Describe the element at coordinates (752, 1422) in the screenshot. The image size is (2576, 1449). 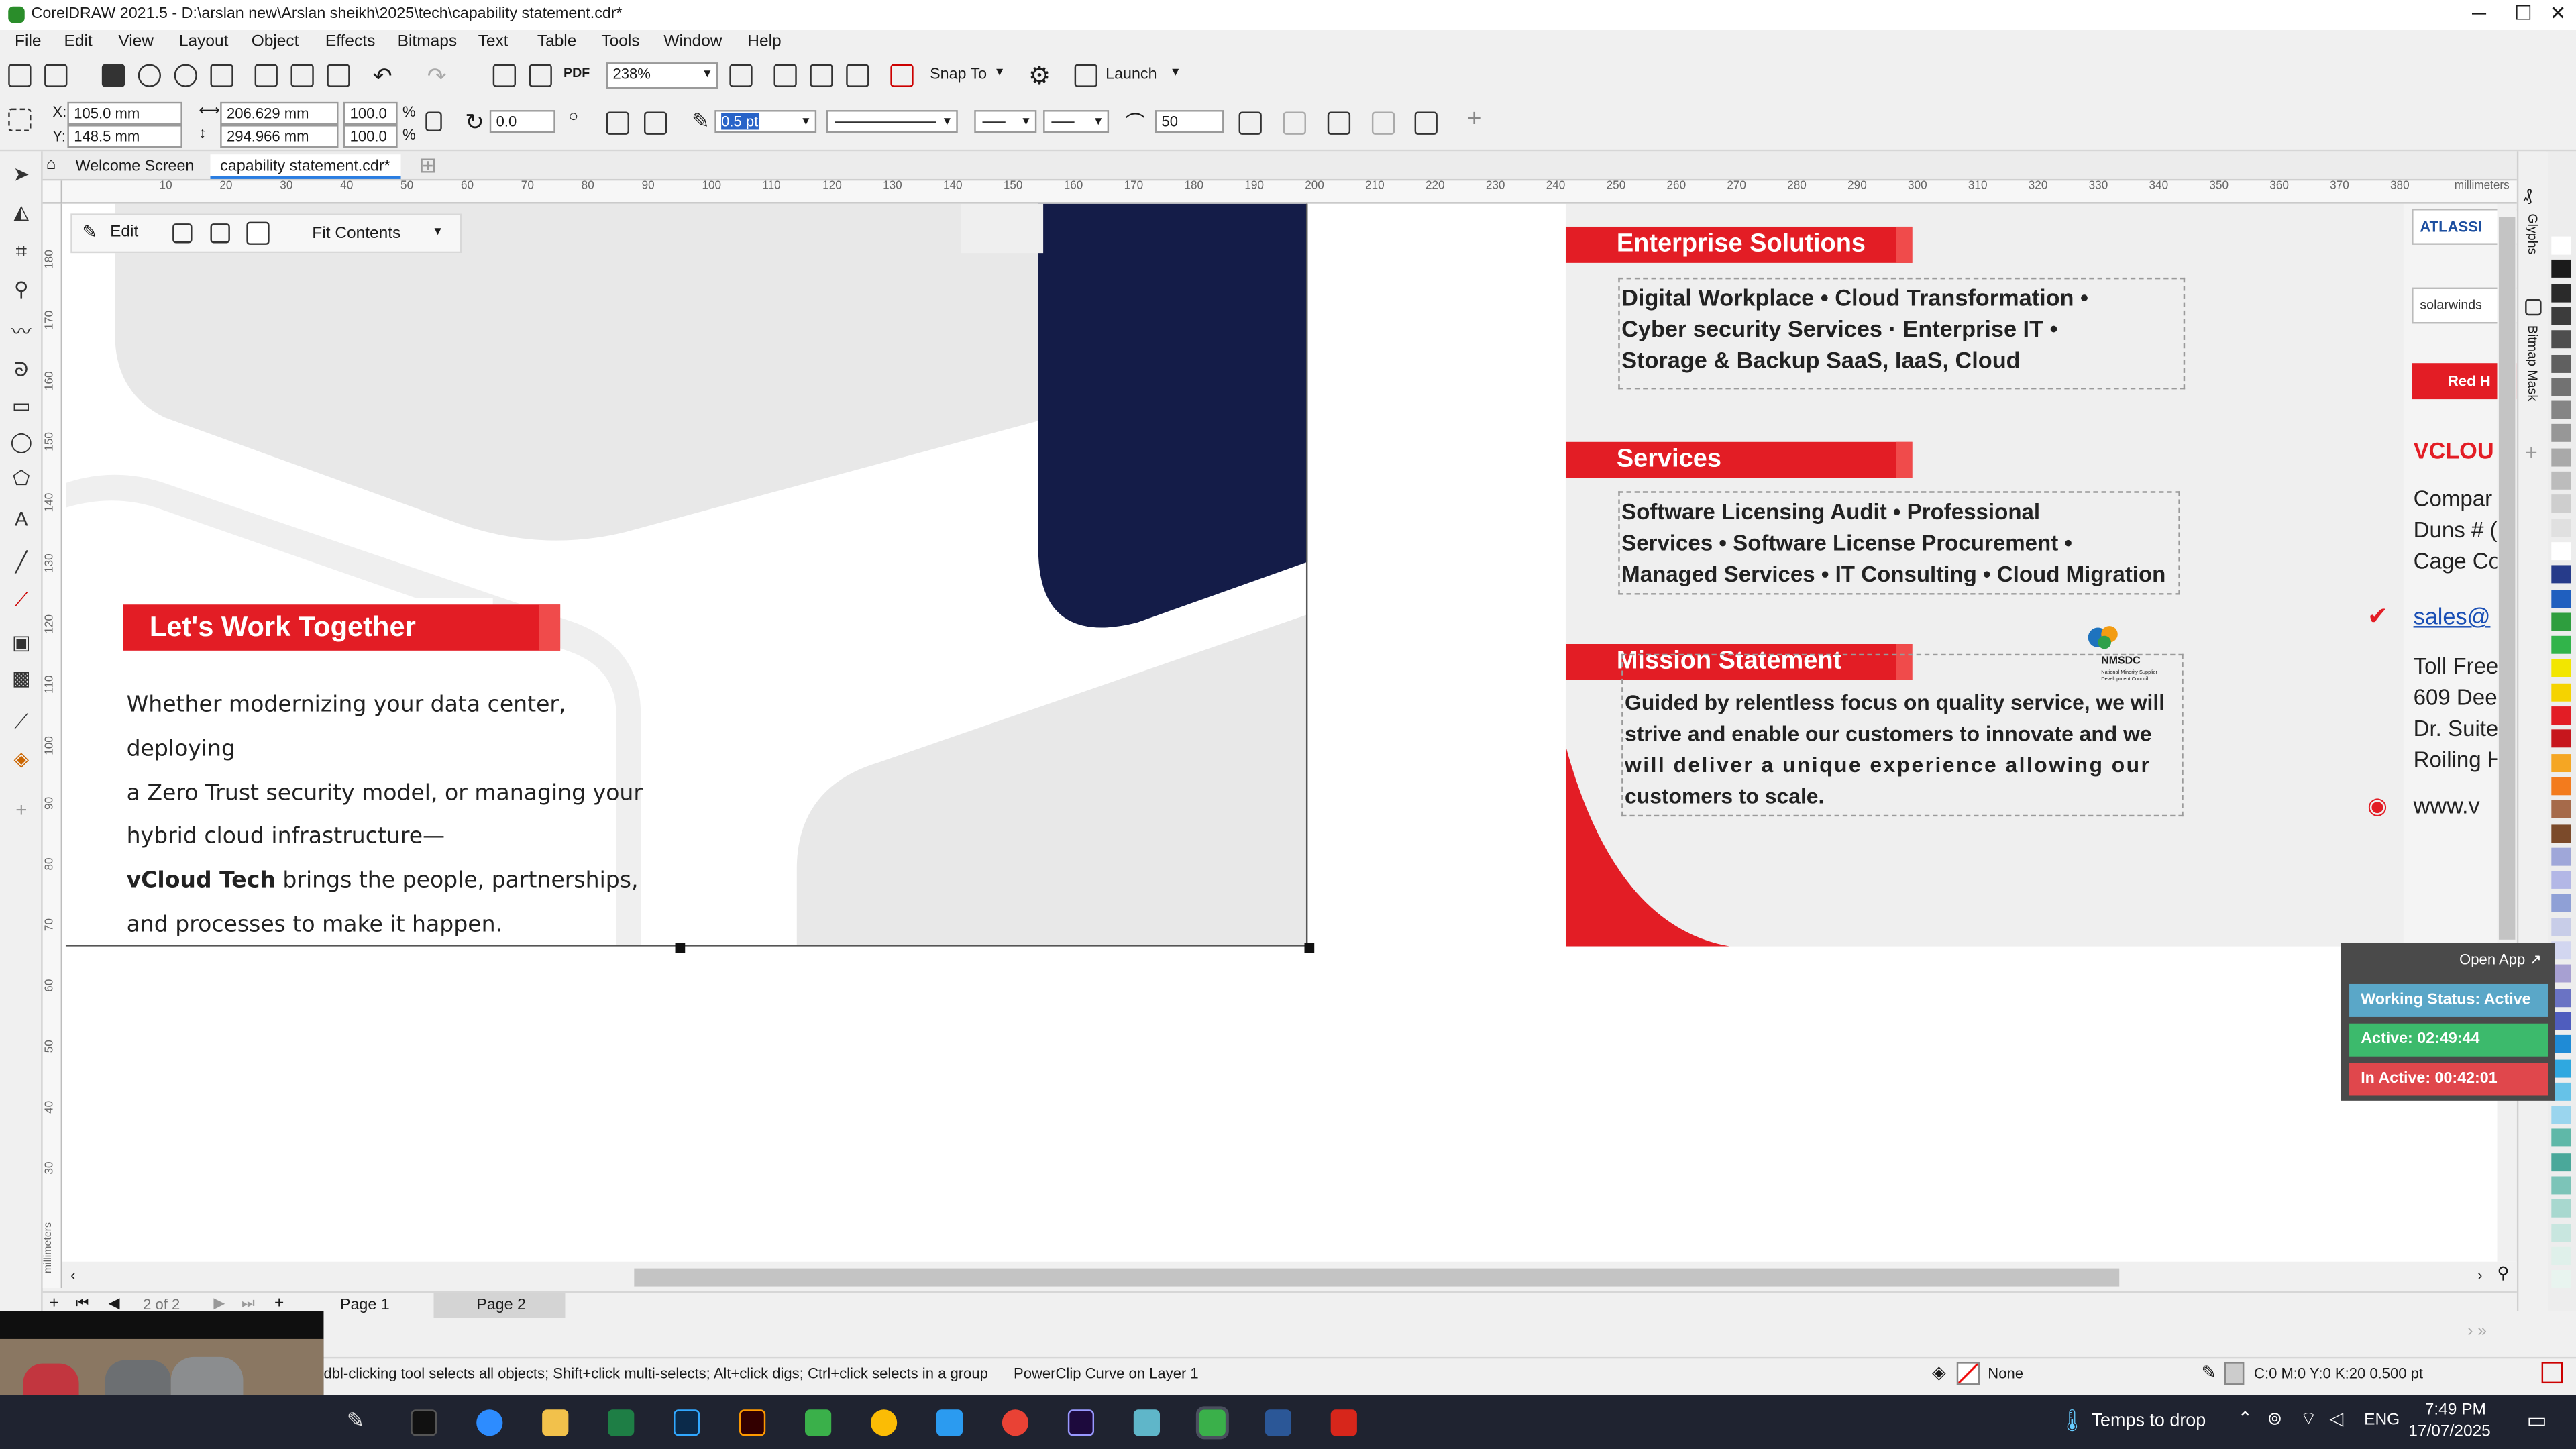
I see `illustrator-taskbar-icon` at that location.